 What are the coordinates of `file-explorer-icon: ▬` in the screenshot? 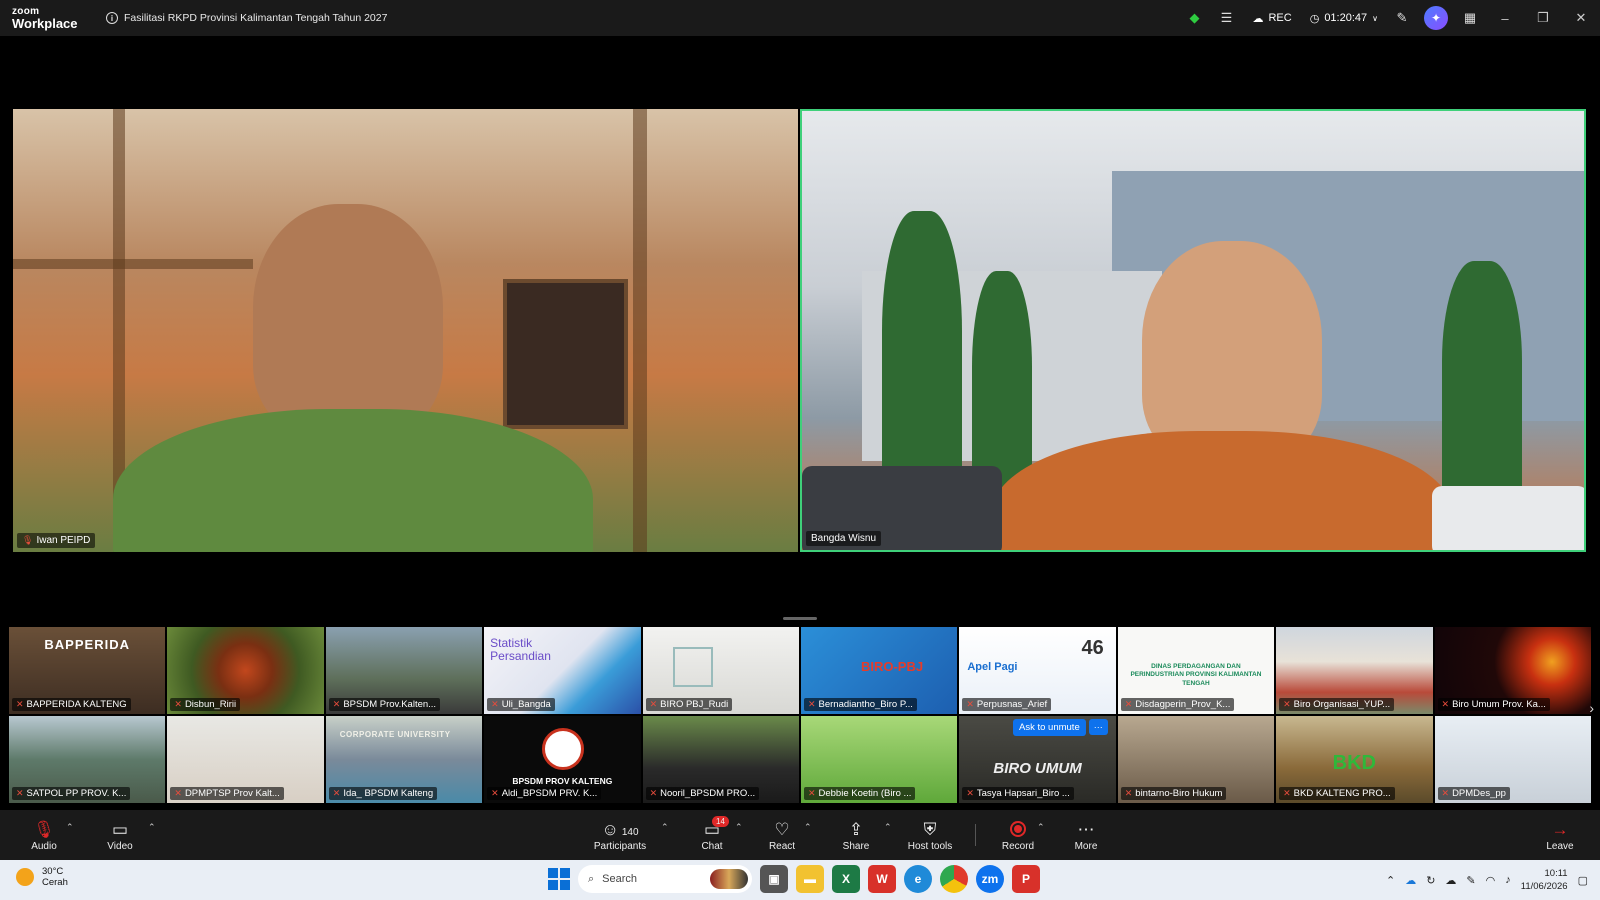 It's located at (810, 879).